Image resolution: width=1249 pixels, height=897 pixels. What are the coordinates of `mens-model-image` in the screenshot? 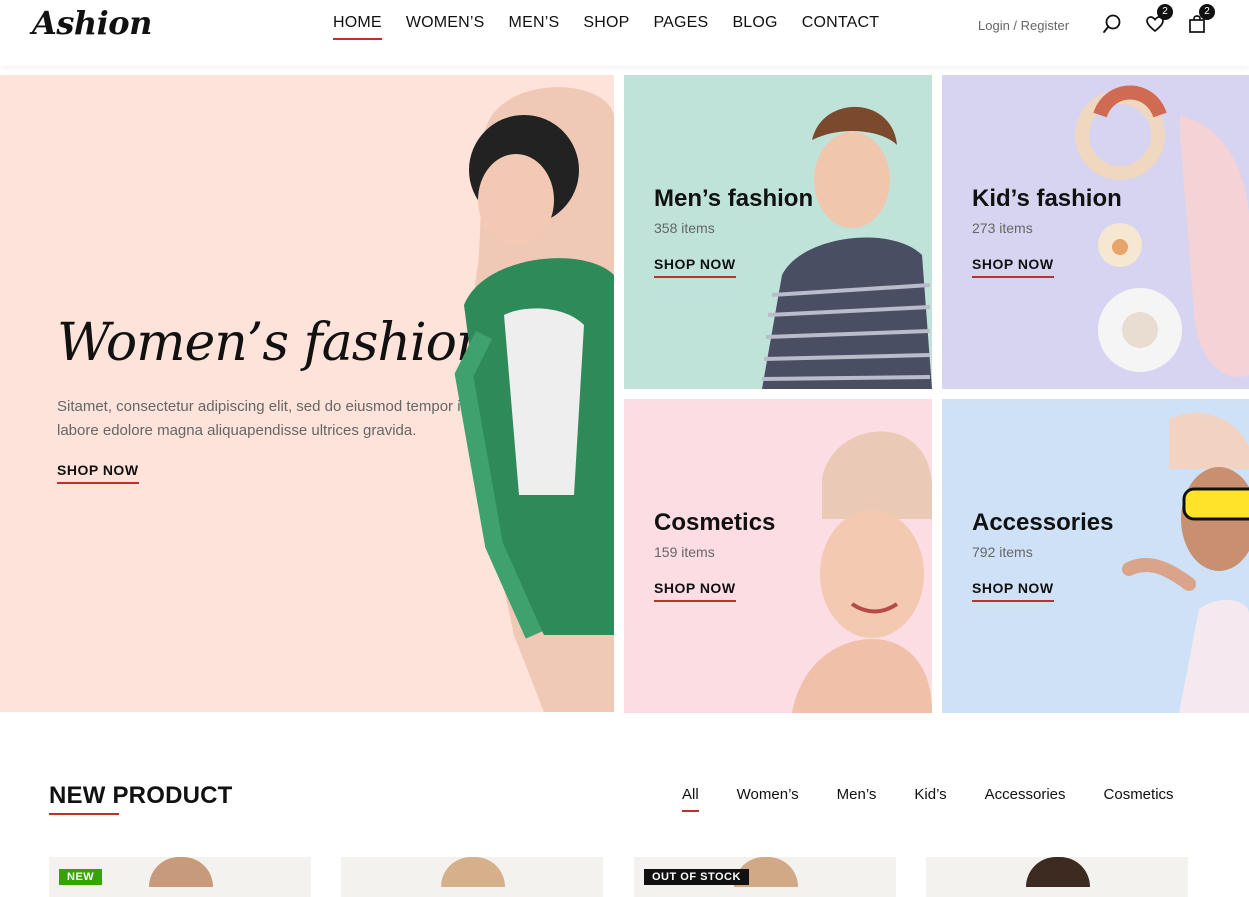 It's located at (846, 247).